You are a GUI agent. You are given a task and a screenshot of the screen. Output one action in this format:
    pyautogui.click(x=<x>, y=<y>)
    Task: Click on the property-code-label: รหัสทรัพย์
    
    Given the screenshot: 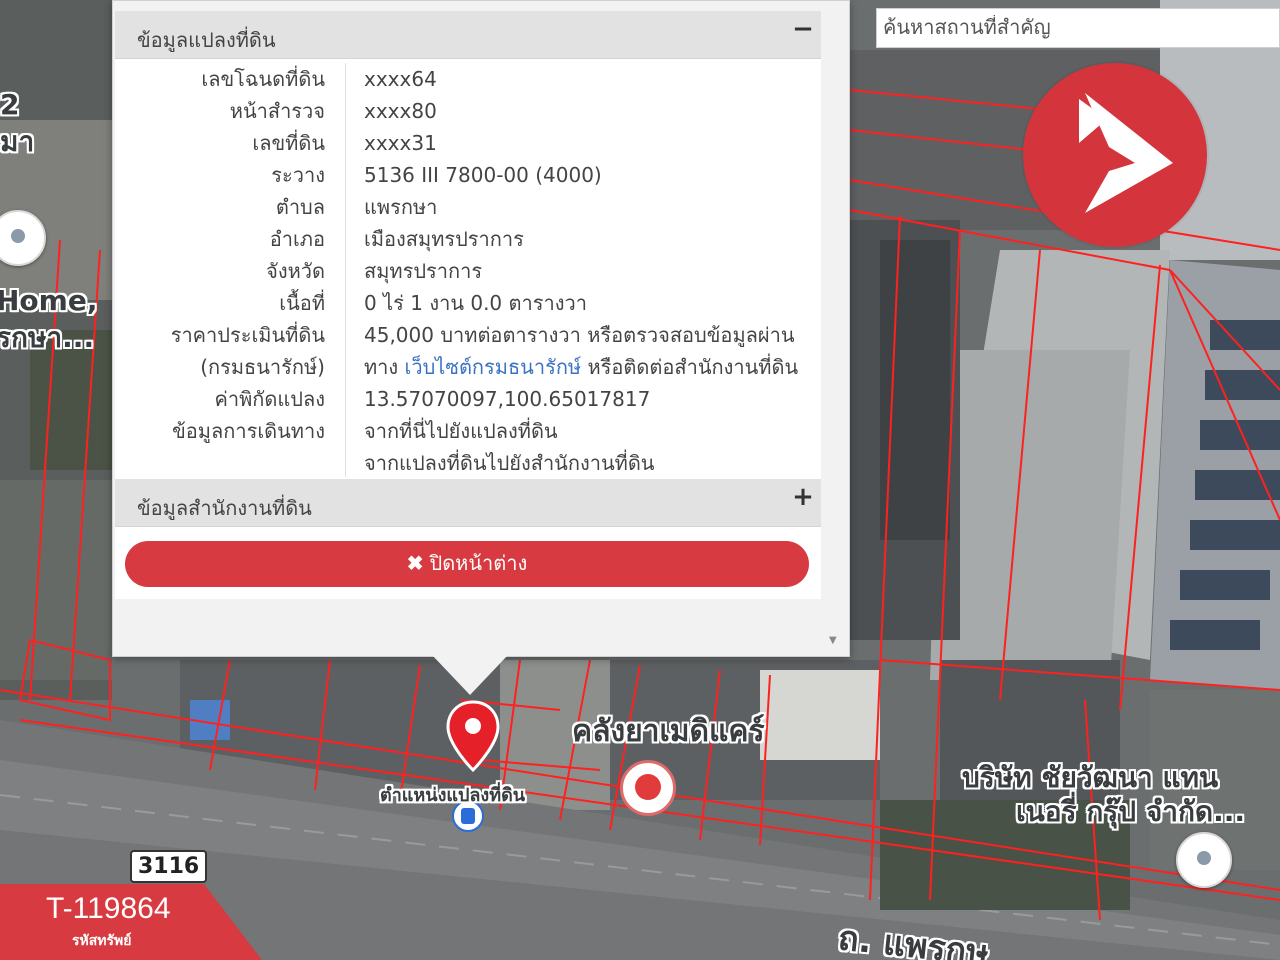 What is the action you would take?
    pyautogui.click(x=102, y=941)
    